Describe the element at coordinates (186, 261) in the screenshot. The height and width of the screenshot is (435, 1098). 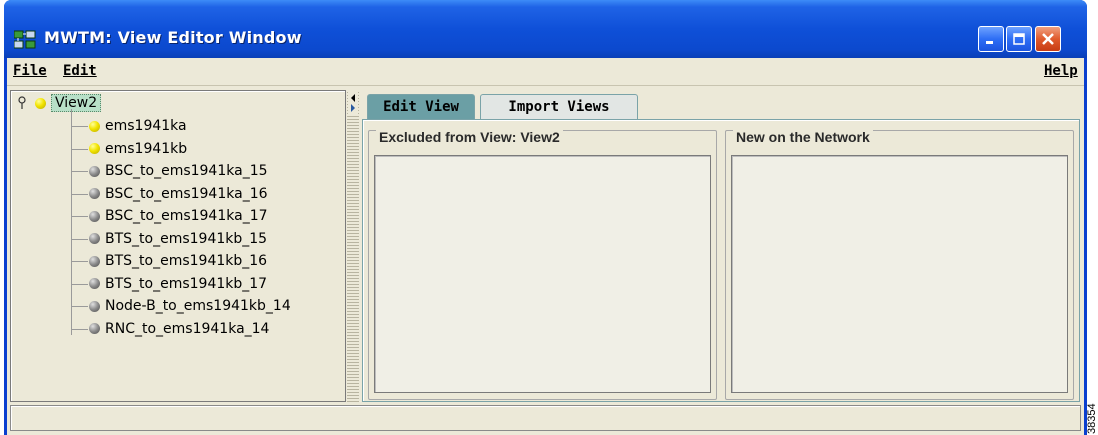
I see `tree-node-label: BTS_to_ems1941kb_16` at that location.